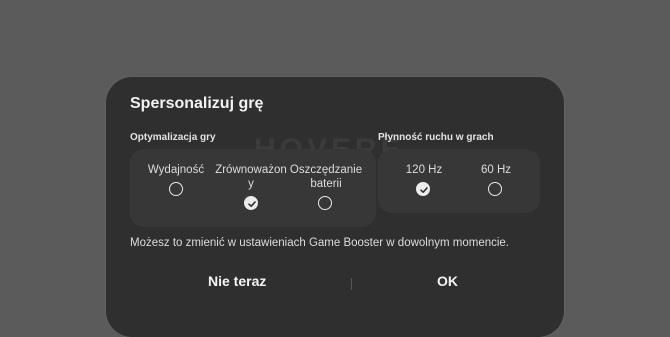 This screenshot has width=670, height=337. I want to click on option-60hz-radio, so click(495, 189).